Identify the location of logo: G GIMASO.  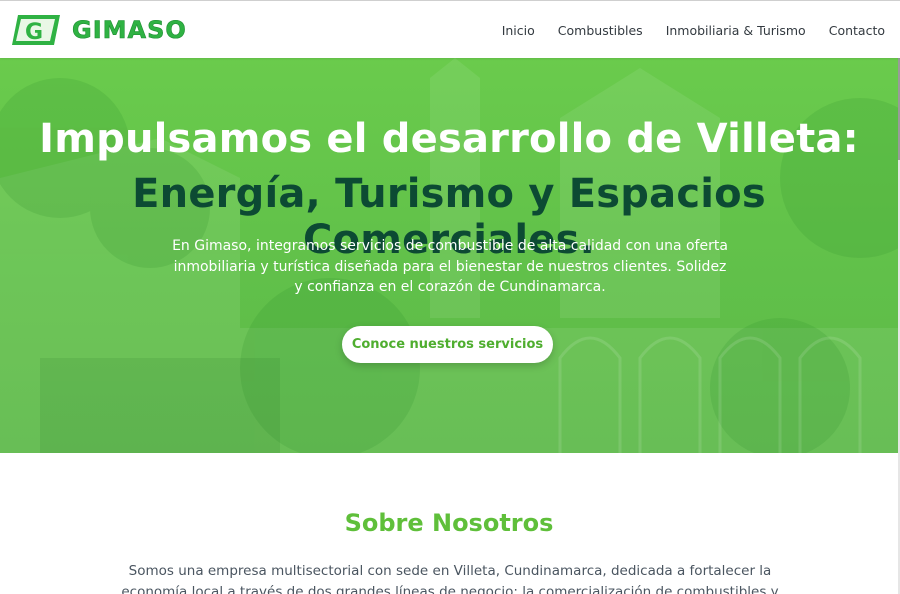
(98, 30).